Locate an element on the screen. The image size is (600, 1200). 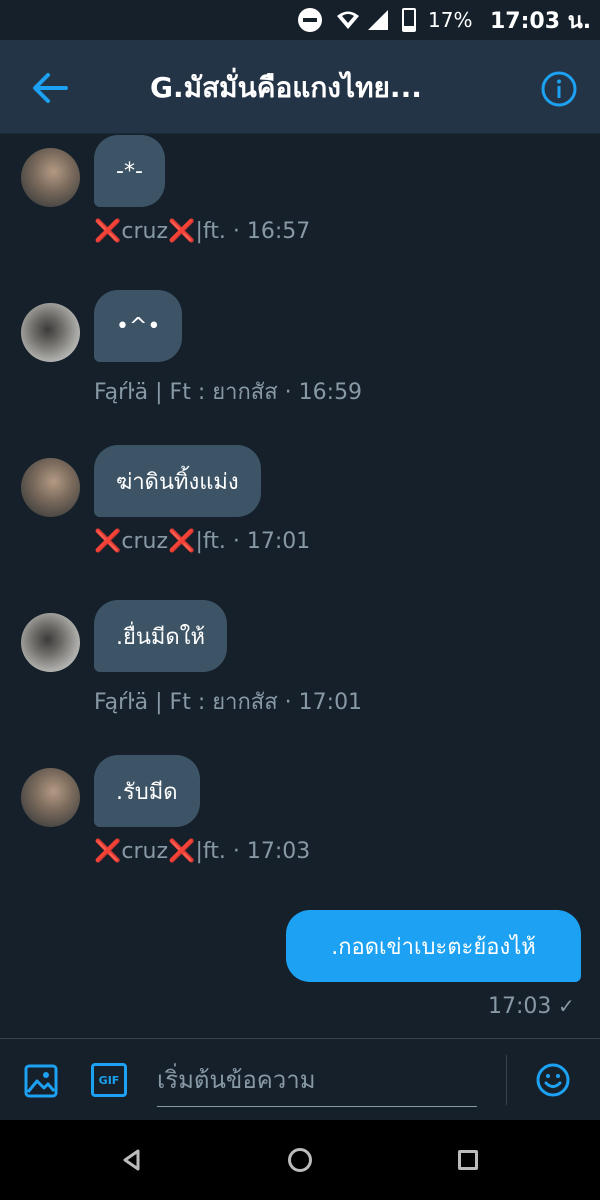
message-meta: ❌cruz❌|ft. · 17:03 is located at coordinates (202, 851).